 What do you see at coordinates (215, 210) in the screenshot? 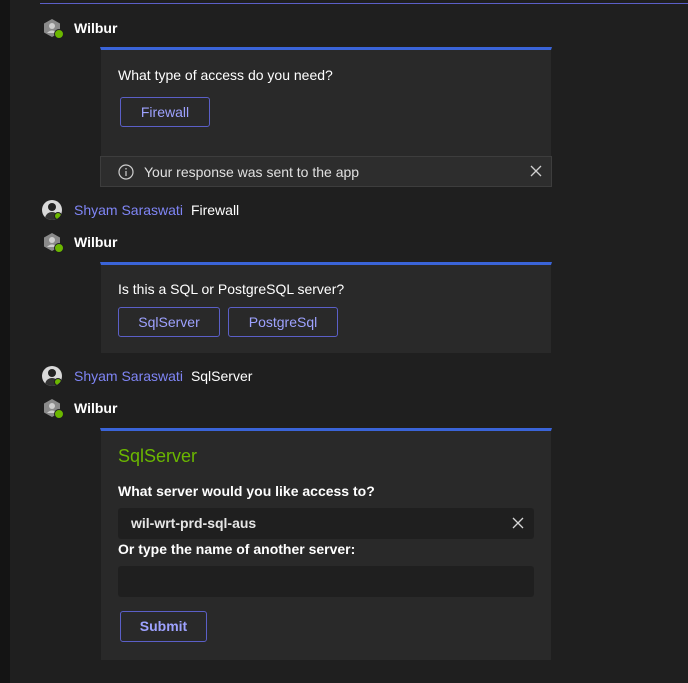
I see `message-text: Firewall` at bounding box center [215, 210].